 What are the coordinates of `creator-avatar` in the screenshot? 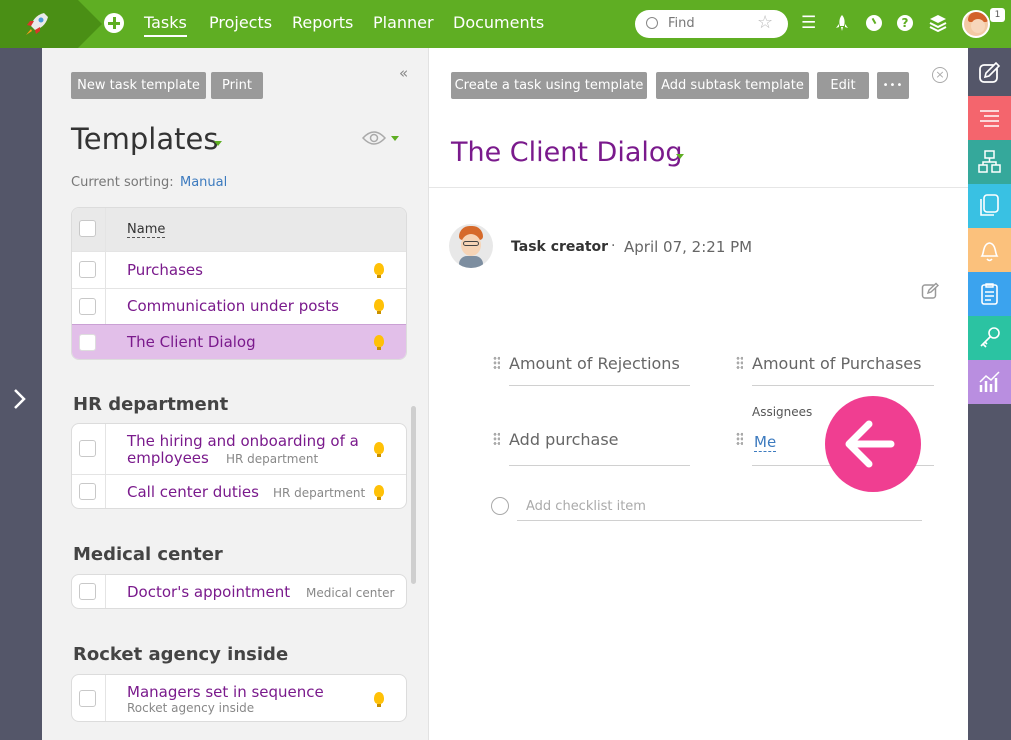 It's located at (471, 246).